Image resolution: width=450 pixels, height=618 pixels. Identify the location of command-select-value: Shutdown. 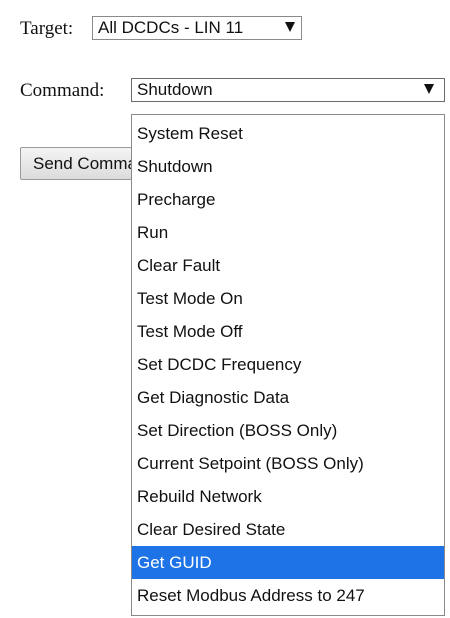
(175, 89).